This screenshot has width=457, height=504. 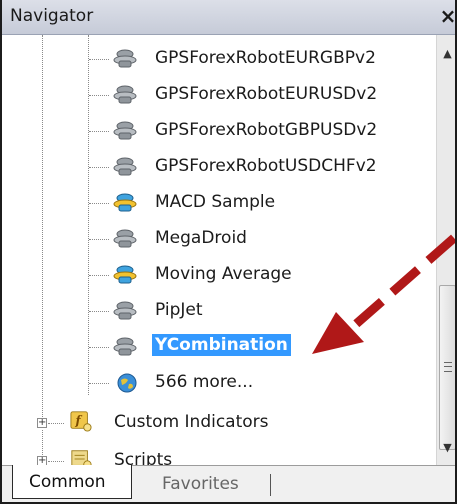 I want to click on function-folder-icon: f, so click(x=81, y=421).